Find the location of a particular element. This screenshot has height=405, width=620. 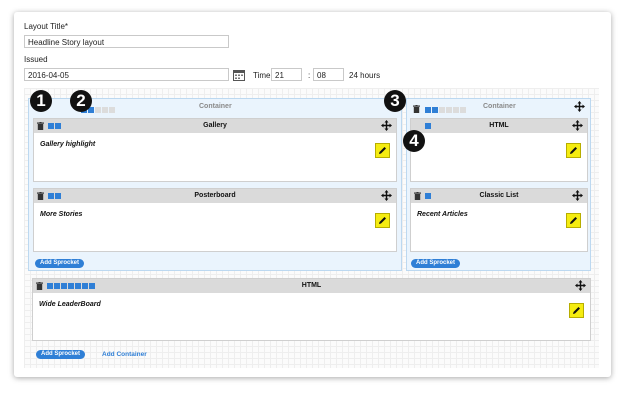

hour-input: 21 is located at coordinates (286, 74).